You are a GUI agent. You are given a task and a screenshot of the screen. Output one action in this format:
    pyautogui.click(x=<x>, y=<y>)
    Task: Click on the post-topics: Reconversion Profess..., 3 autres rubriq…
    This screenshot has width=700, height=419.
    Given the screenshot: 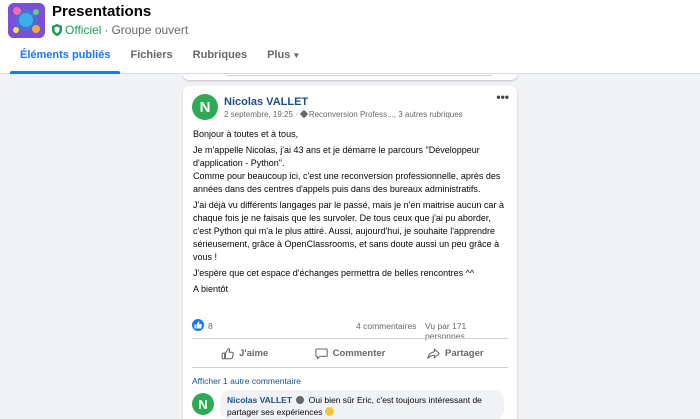 What is the action you would take?
    pyautogui.click(x=386, y=114)
    